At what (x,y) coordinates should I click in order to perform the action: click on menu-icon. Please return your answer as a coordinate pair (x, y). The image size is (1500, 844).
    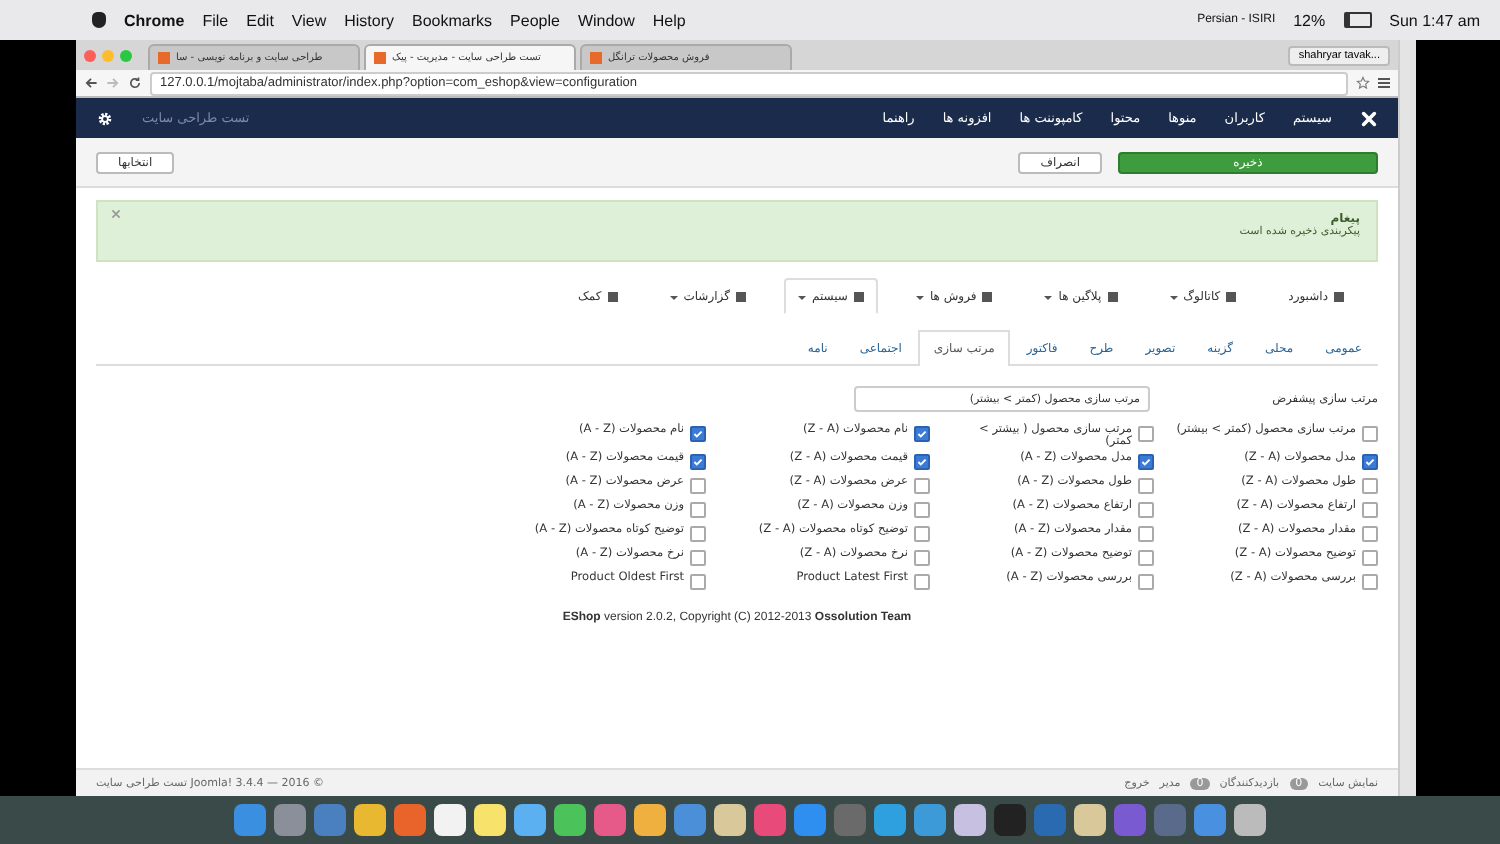
    Looking at the image, I should click on (1384, 83).